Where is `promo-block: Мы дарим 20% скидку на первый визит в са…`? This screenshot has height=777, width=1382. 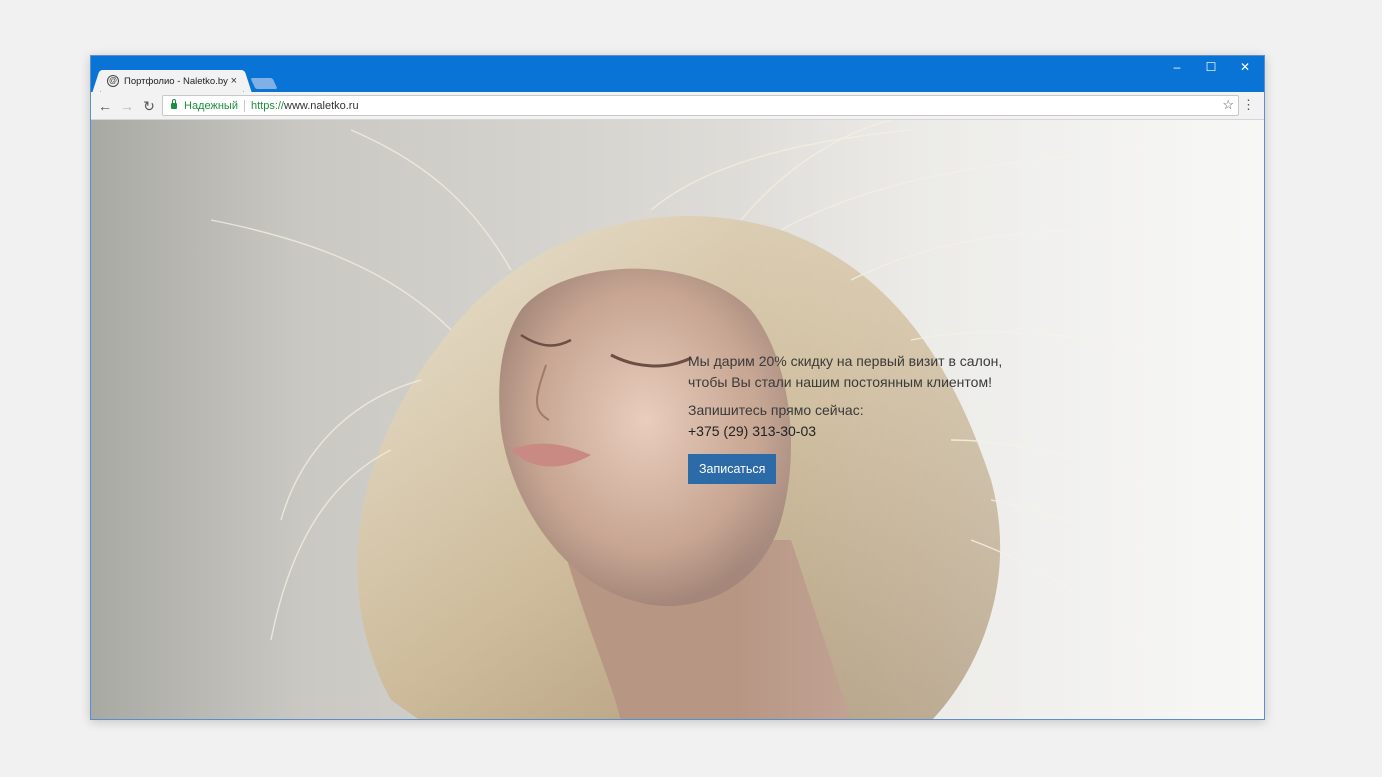 promo-block: Мы дарим 20% скидку на первый визит в са… is located at coordinates (853, 417).